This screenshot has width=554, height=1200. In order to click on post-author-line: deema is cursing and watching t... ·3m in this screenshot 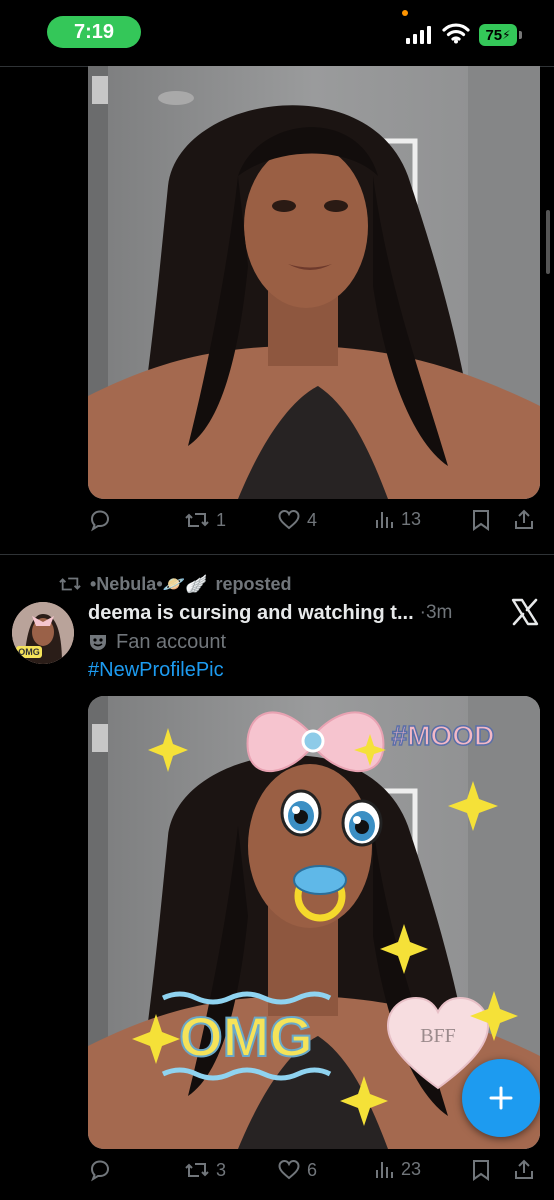, I will do `click(270, 613)`.